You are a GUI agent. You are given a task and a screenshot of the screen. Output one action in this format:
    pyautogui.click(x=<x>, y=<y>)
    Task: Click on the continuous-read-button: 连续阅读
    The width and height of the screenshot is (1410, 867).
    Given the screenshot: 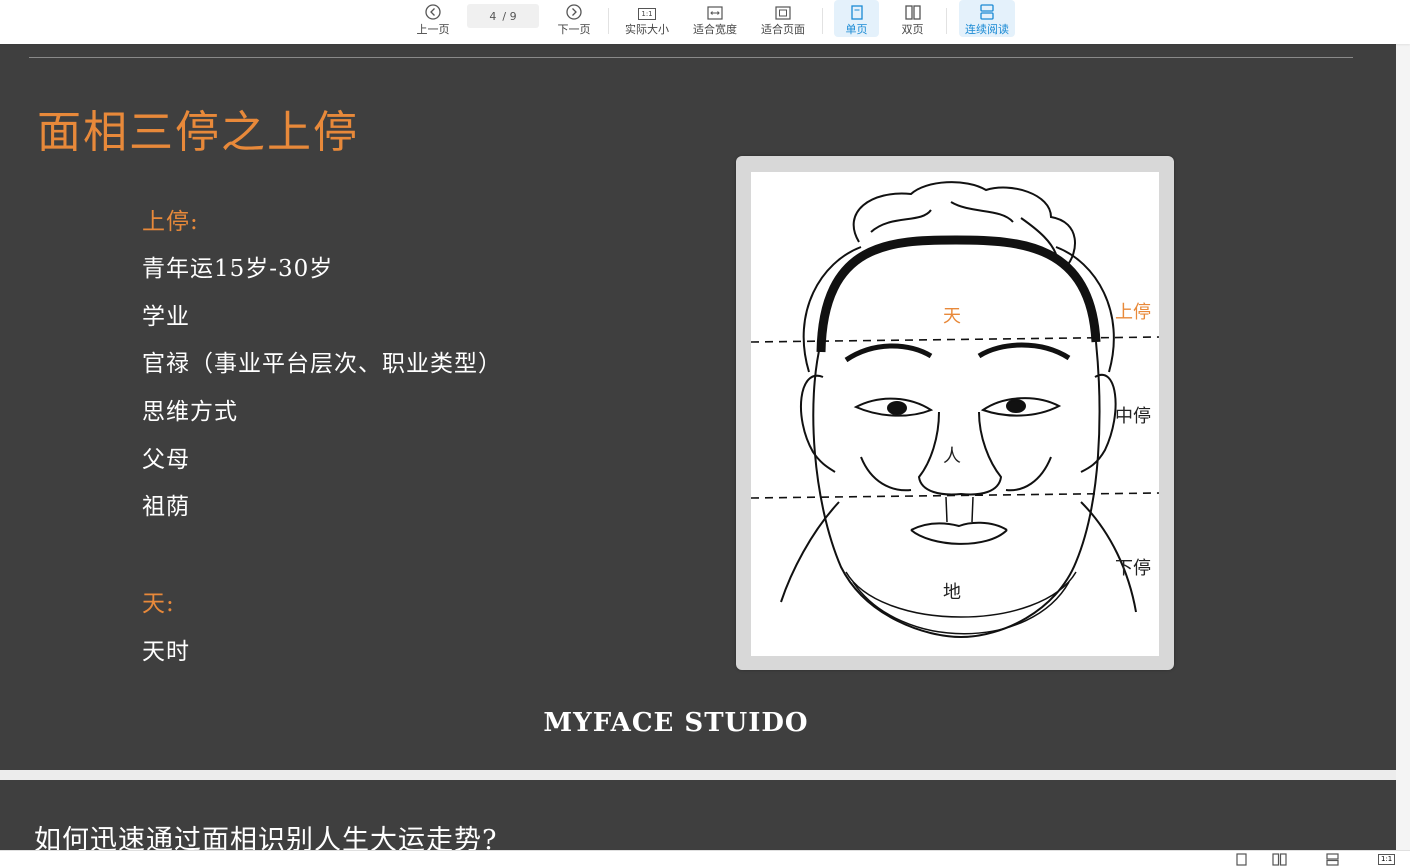 What is the action you would take?
    pyautogui.click(x=987, y=18)
    